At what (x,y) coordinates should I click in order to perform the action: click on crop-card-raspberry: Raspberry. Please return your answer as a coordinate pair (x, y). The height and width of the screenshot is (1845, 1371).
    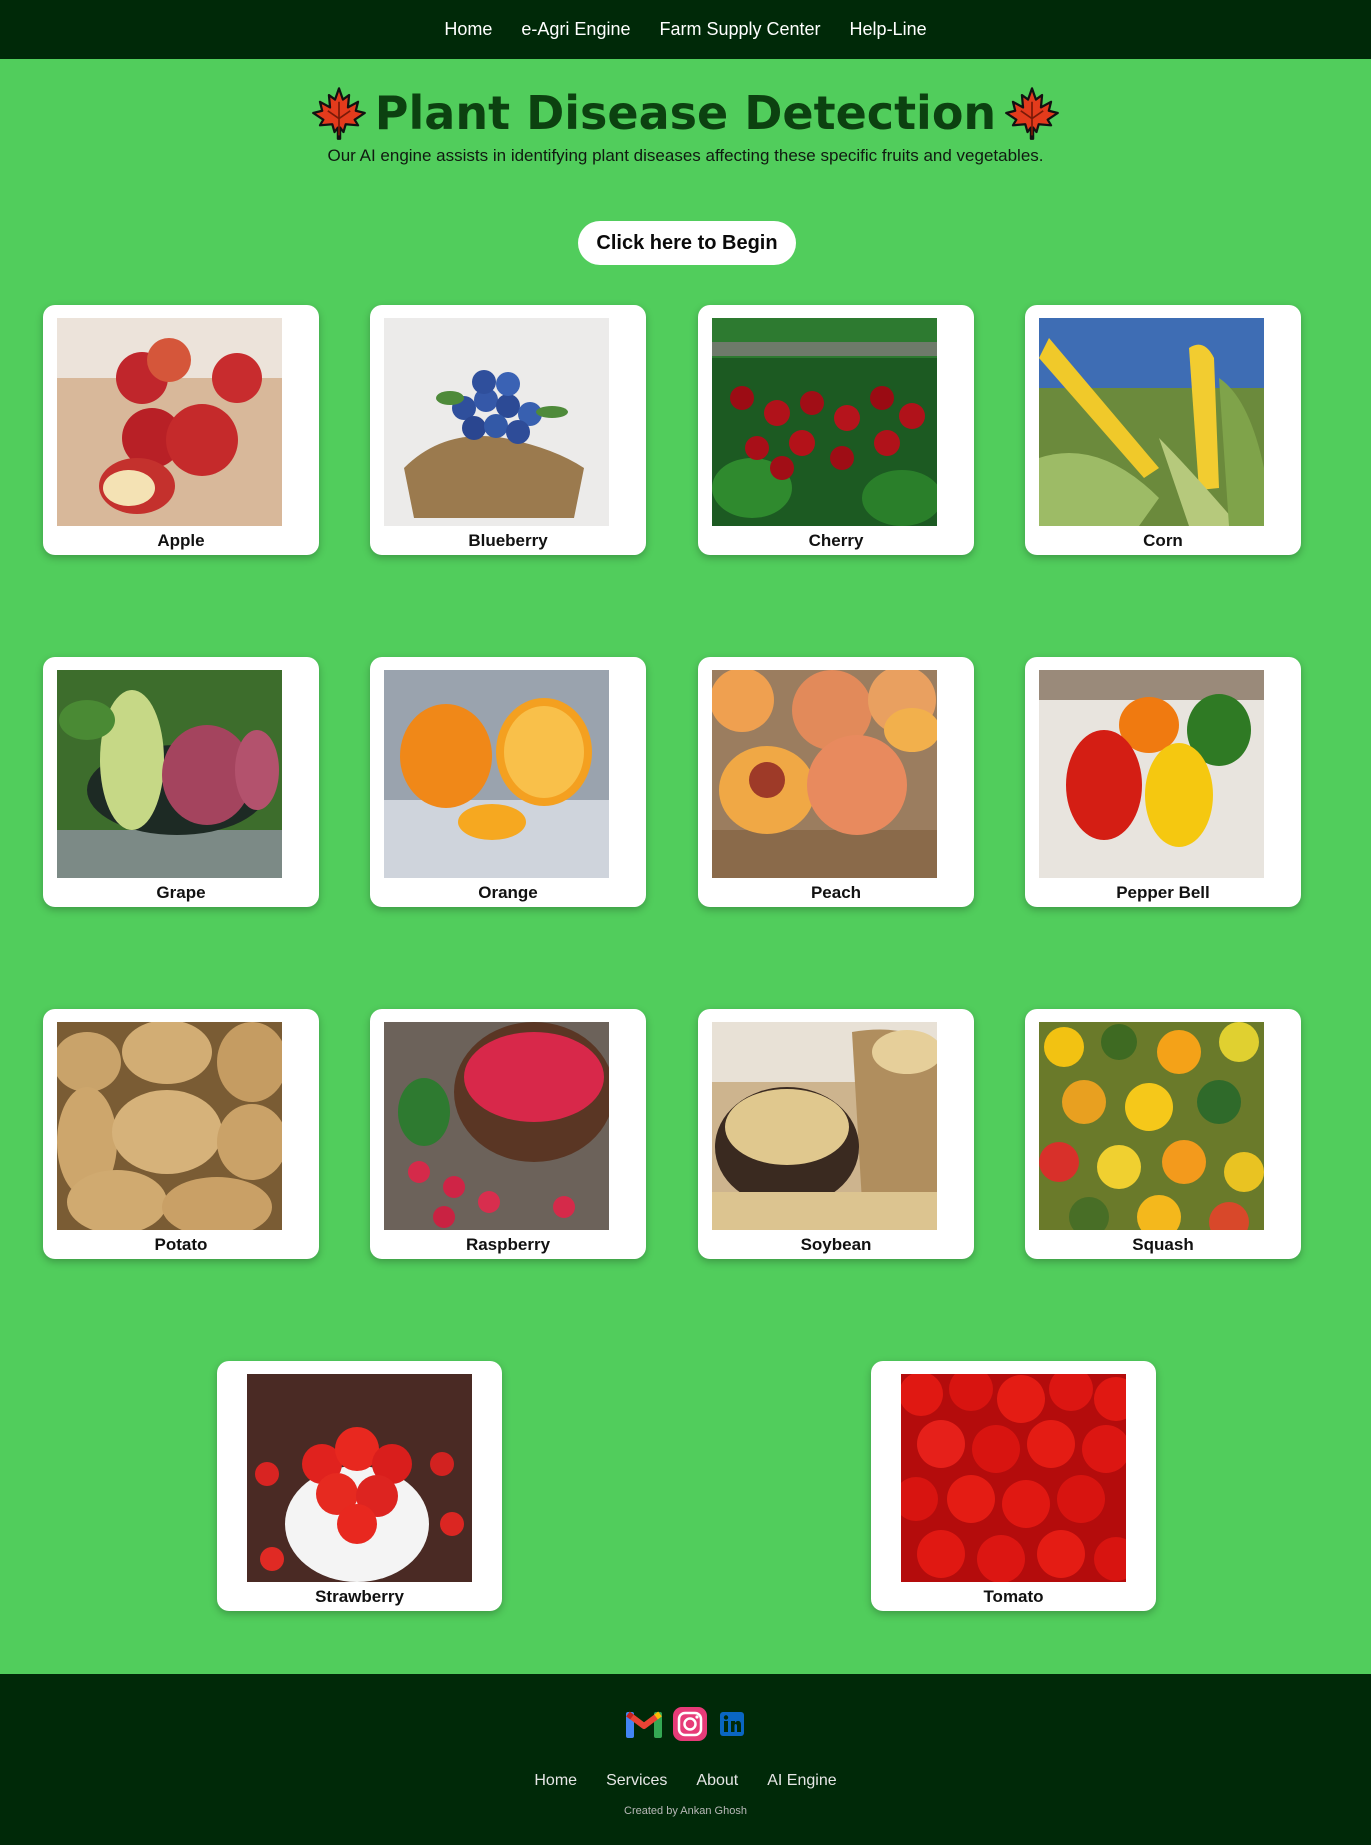
    Looking at the image, I should click on (508, 1134).